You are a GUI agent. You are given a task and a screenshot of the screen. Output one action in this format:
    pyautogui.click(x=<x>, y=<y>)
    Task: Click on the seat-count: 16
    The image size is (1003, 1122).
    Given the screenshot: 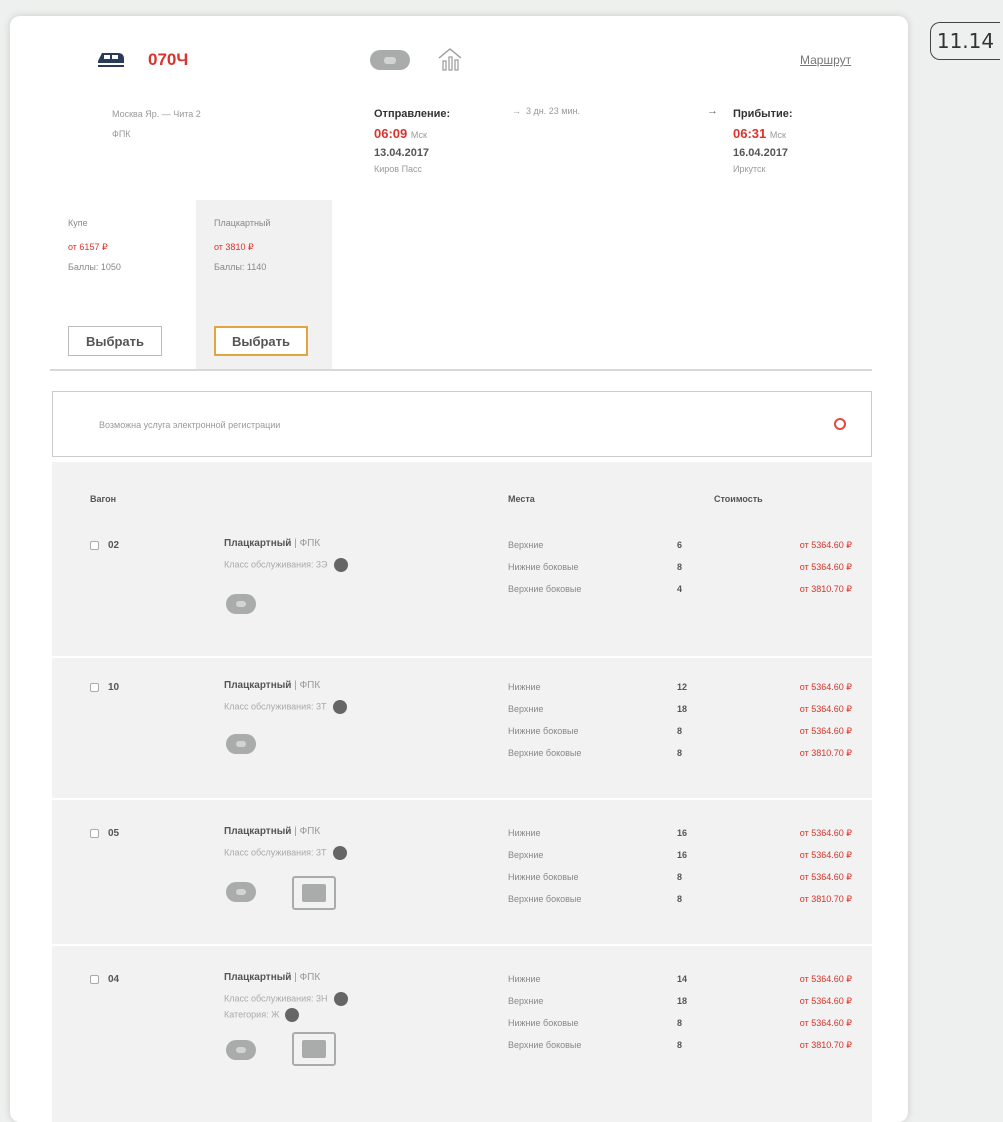 What is the action you would take?
    pyautogui.click(x=682, y=833)
    